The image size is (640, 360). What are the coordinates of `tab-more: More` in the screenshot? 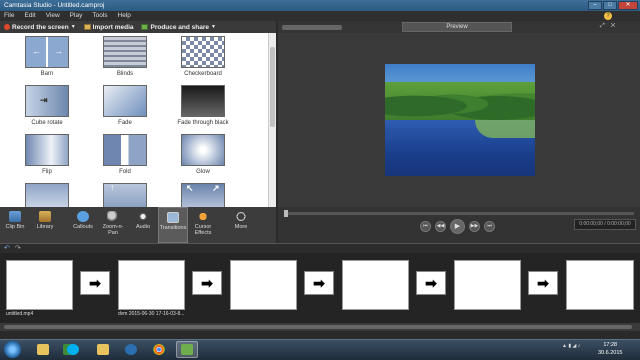 It's located at (241, 225).